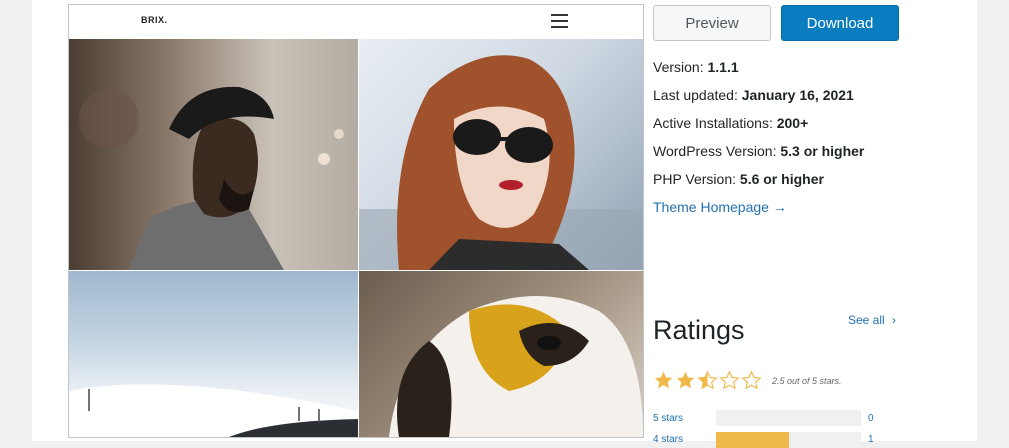  Describe the element at coordinates (871, 439) in the screenshot. I see `rating-count: 1` at that location.